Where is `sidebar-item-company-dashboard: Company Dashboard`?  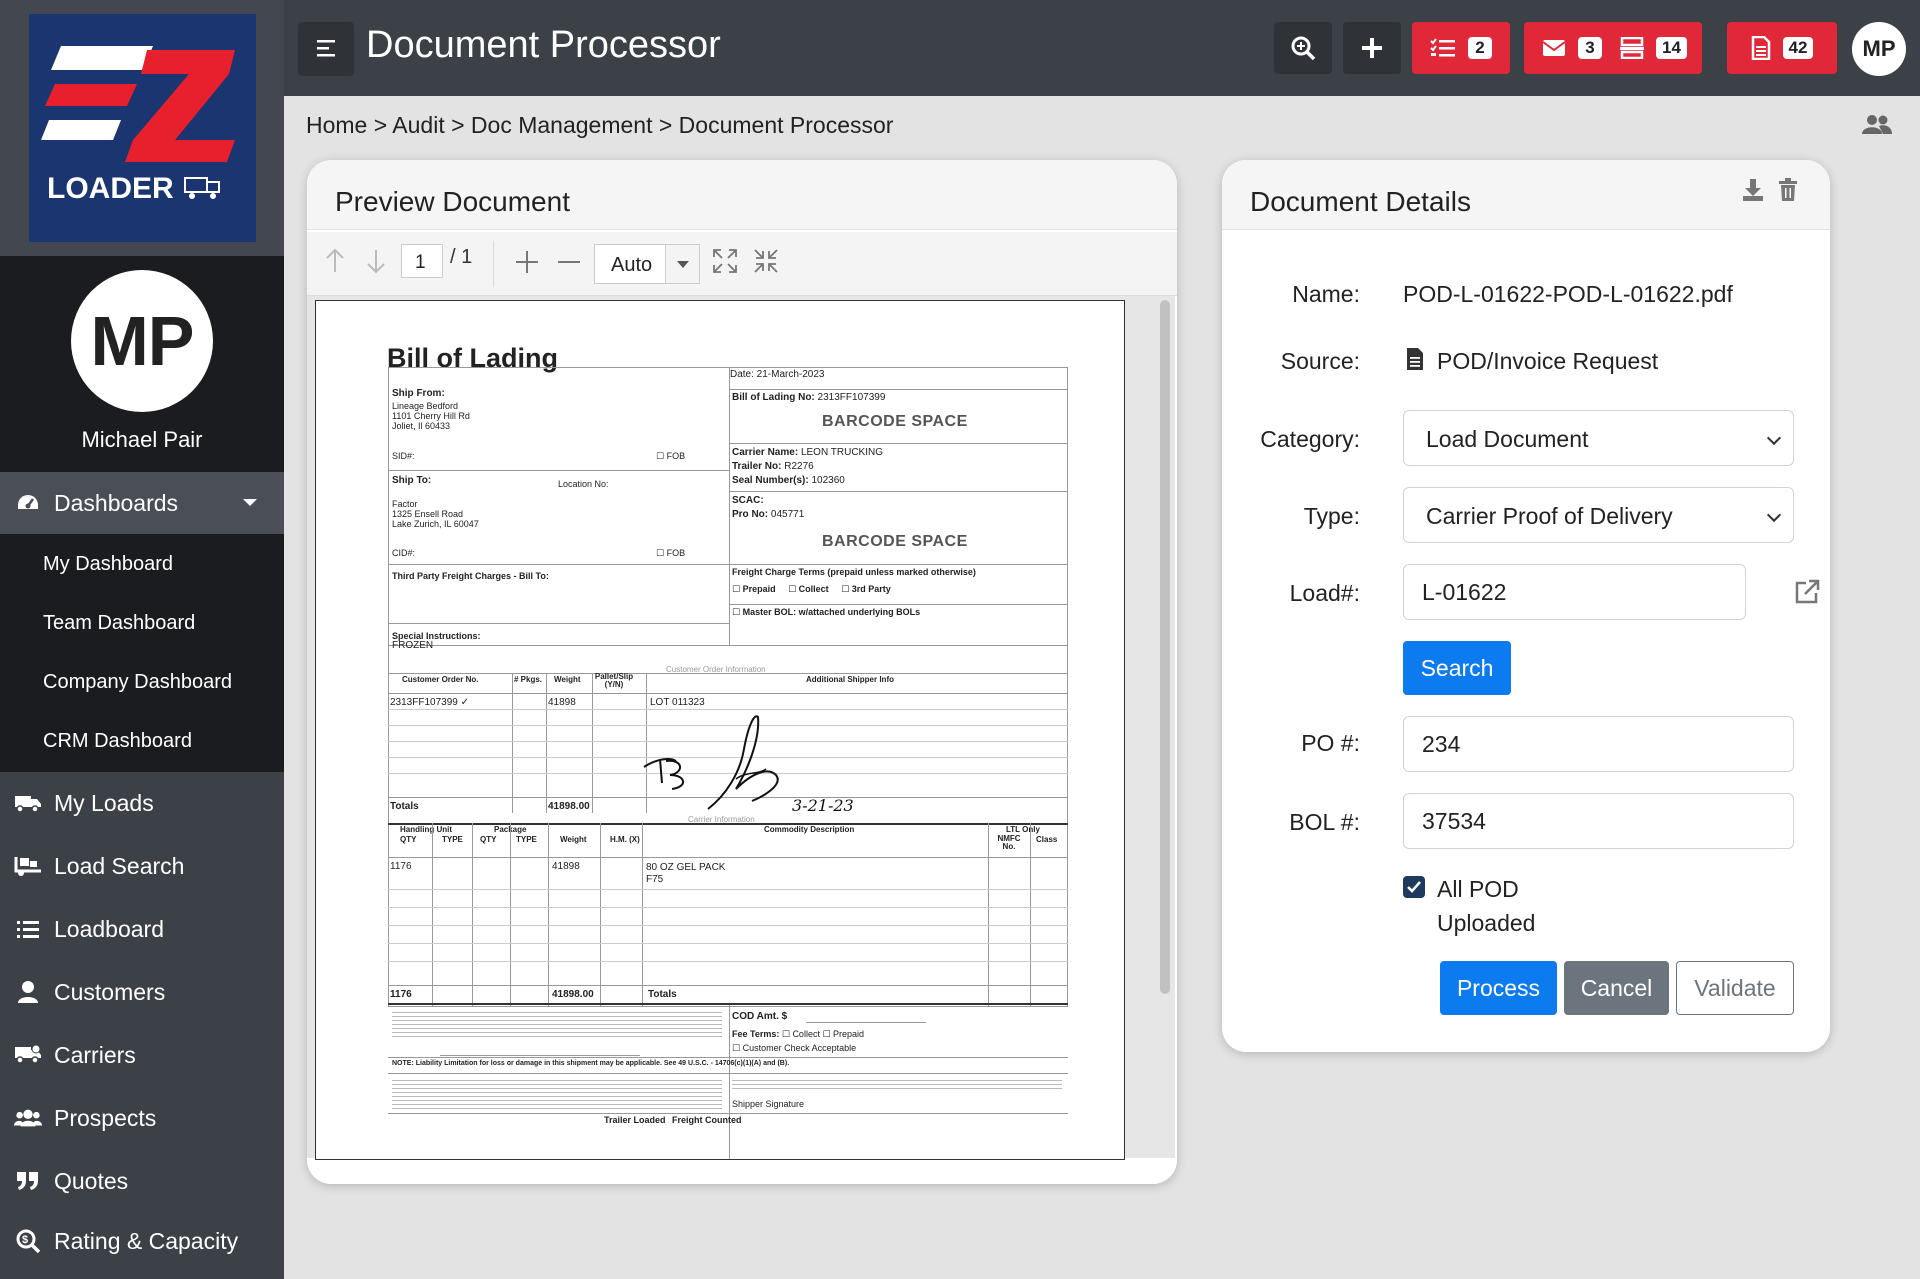 sidebar-item-company-dashboard: Company Dashboard is located at coordinates (137, 682).